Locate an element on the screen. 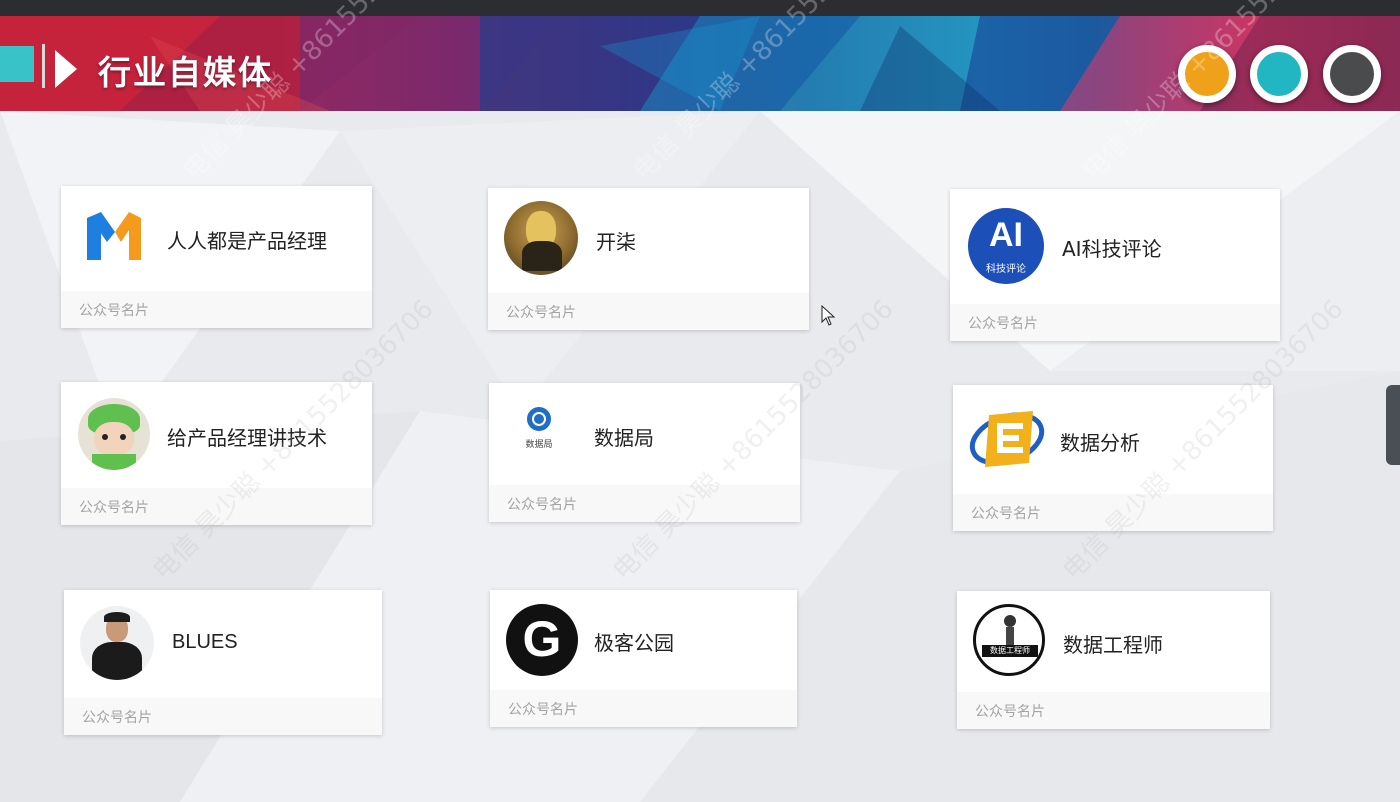  account-card-3: AI 科技评论 AI科技评论 公众号名片 is located at coordinates (1115, 265).